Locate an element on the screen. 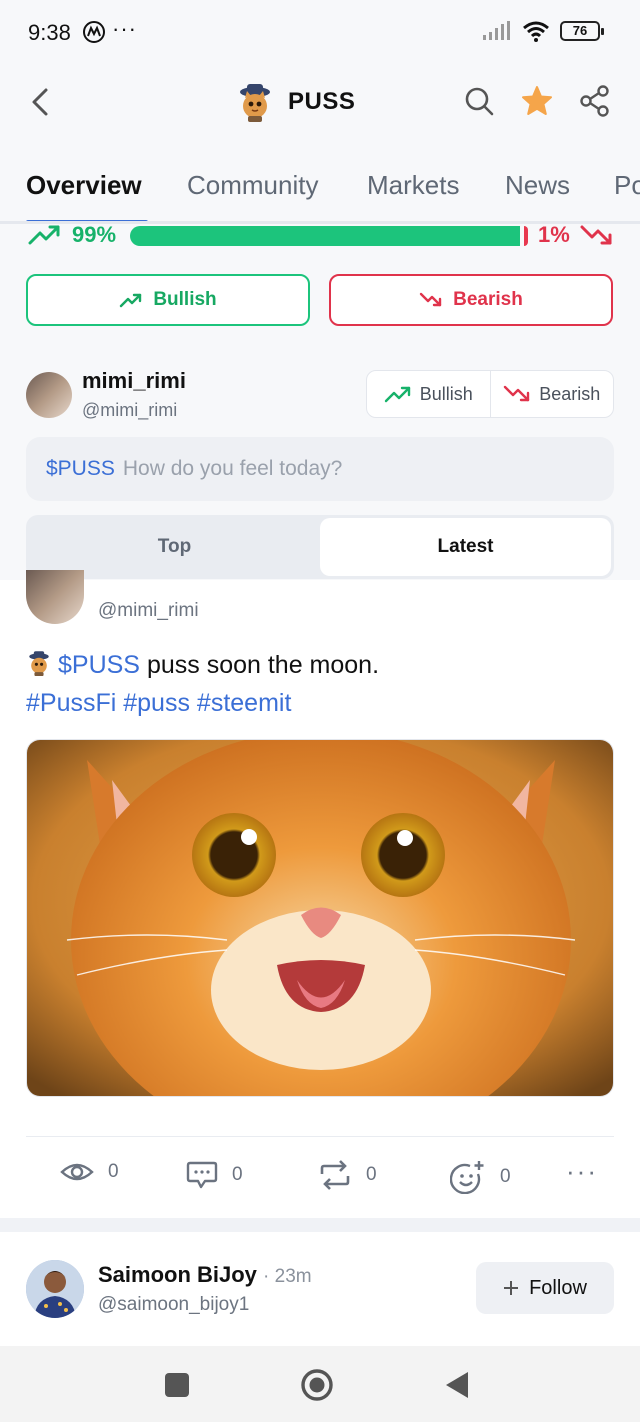 Image resolution: width=640 pixels, height=1422 pixels. tab-bar: Overview Community Markets News Po is located at coordinates (320, 182).